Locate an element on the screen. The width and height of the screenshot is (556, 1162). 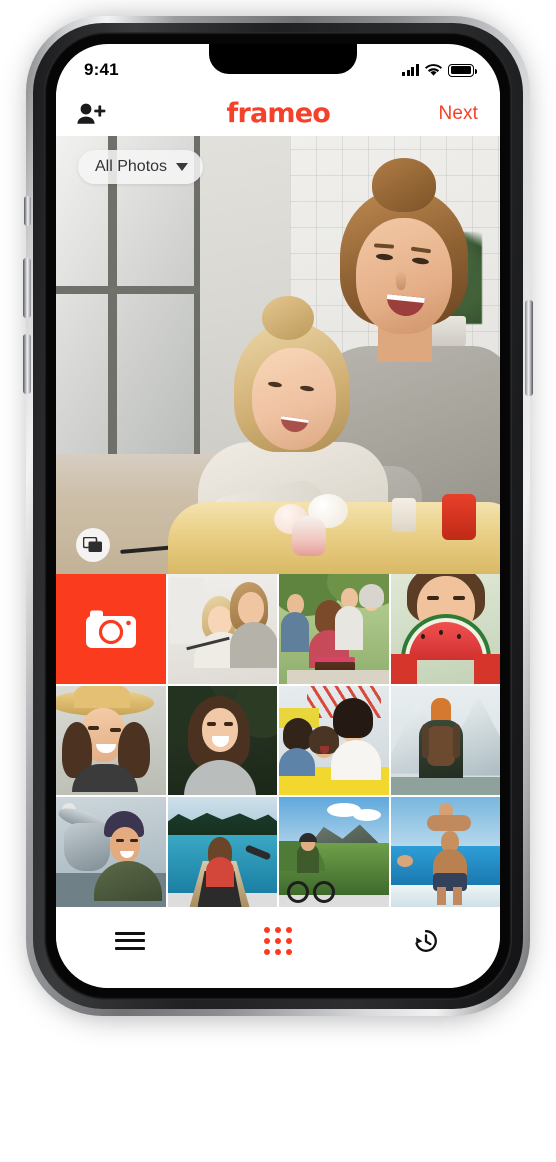
camera-tile is located at coordinates (111, 629).